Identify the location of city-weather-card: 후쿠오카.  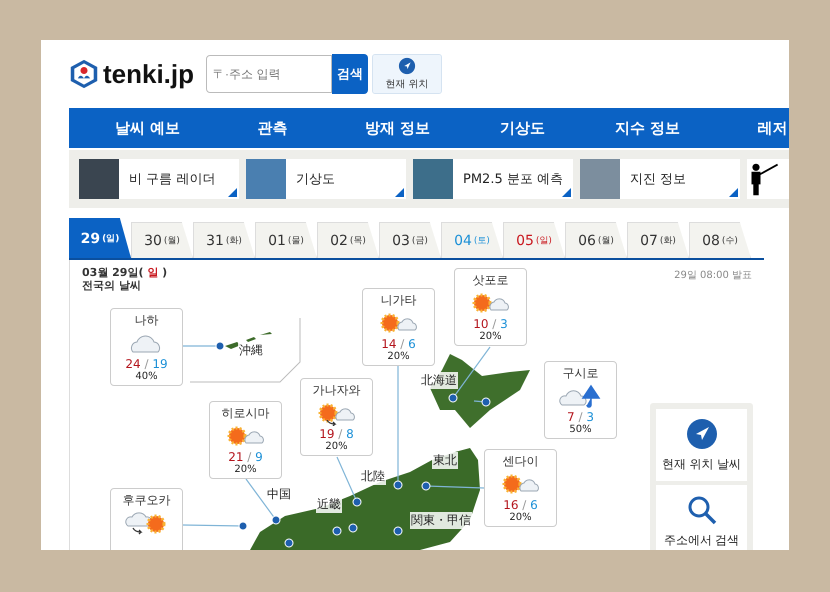
(146, 519).